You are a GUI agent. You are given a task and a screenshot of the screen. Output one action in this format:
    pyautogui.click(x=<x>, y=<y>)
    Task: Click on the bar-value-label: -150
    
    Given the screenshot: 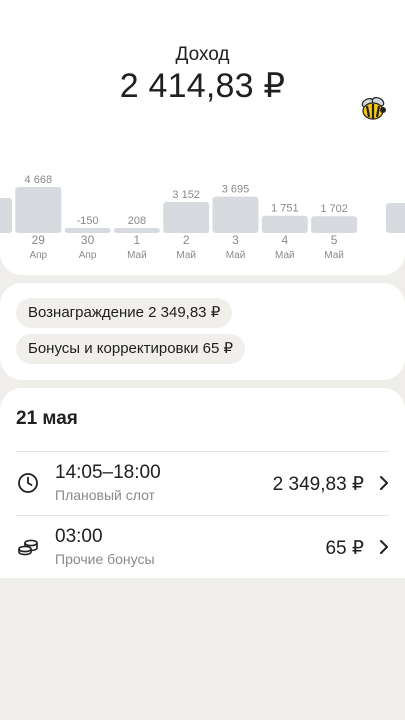 What is the action you would take?
    pyautogui.click(x=88, y=221)
    